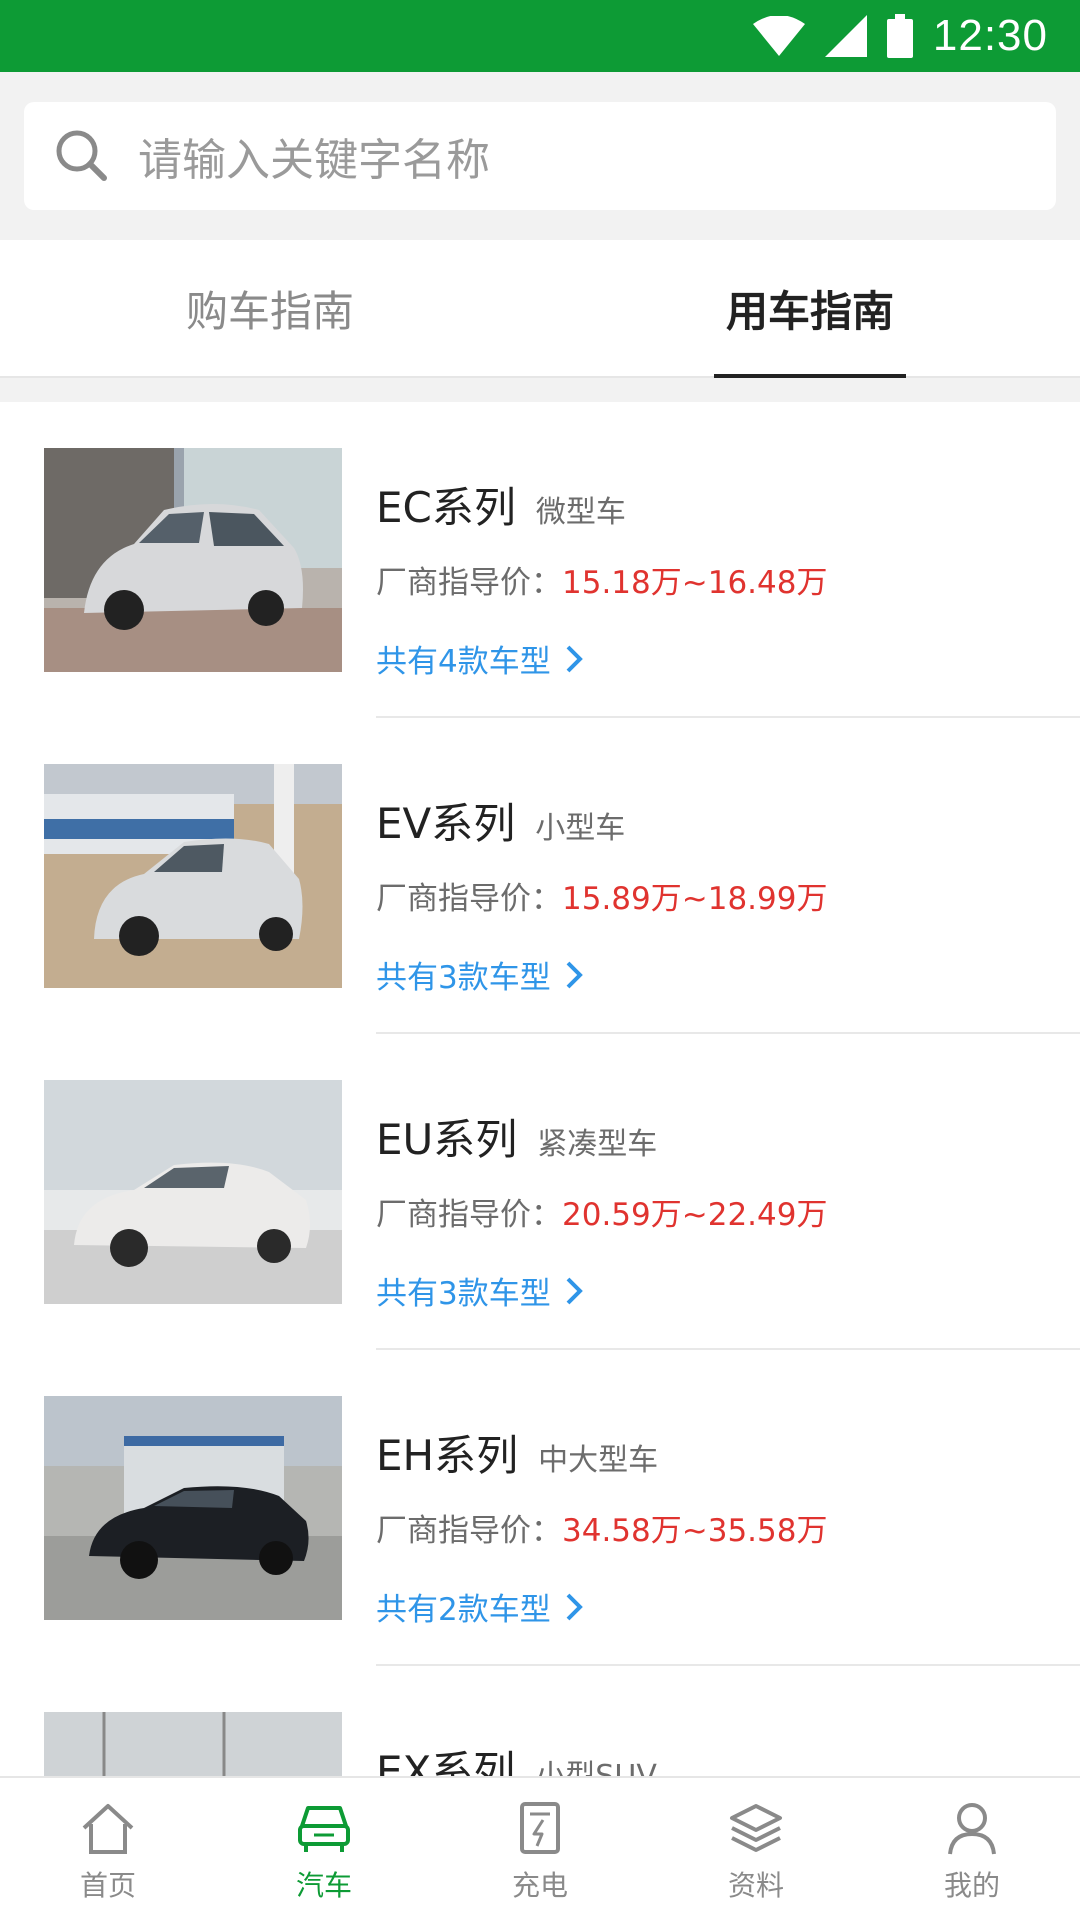 The image size is (1080, 1920). I want to click on price-value: 34.58万~35.58万, so click(695, 1531).